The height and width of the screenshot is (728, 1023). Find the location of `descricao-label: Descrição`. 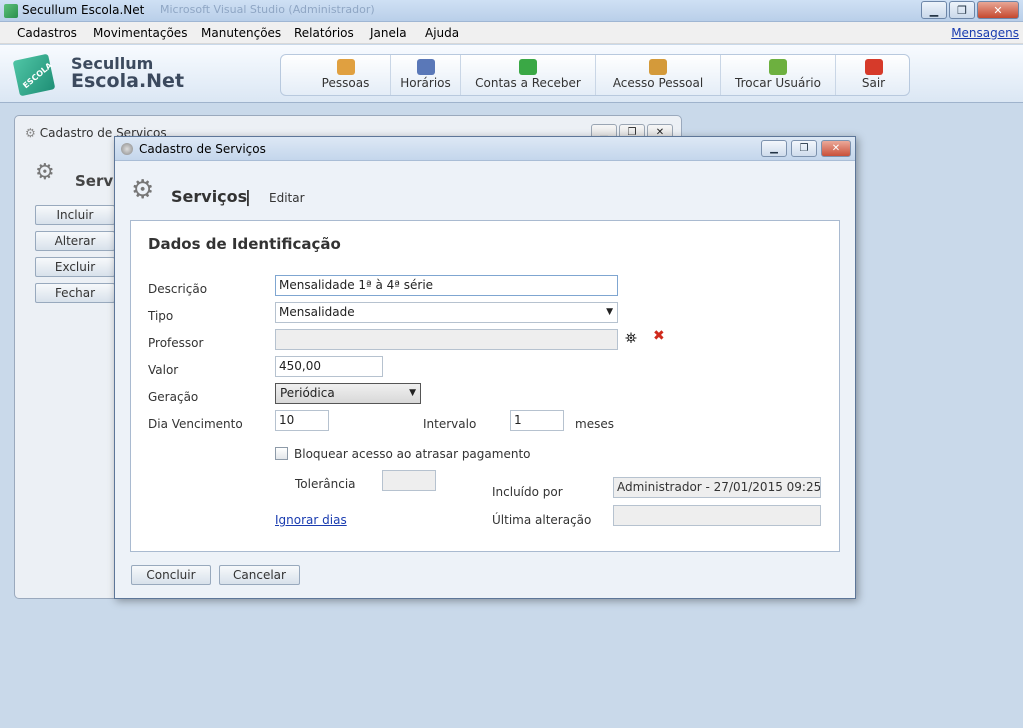

descricao-label: Descrição is located at coordinates (178, 289).